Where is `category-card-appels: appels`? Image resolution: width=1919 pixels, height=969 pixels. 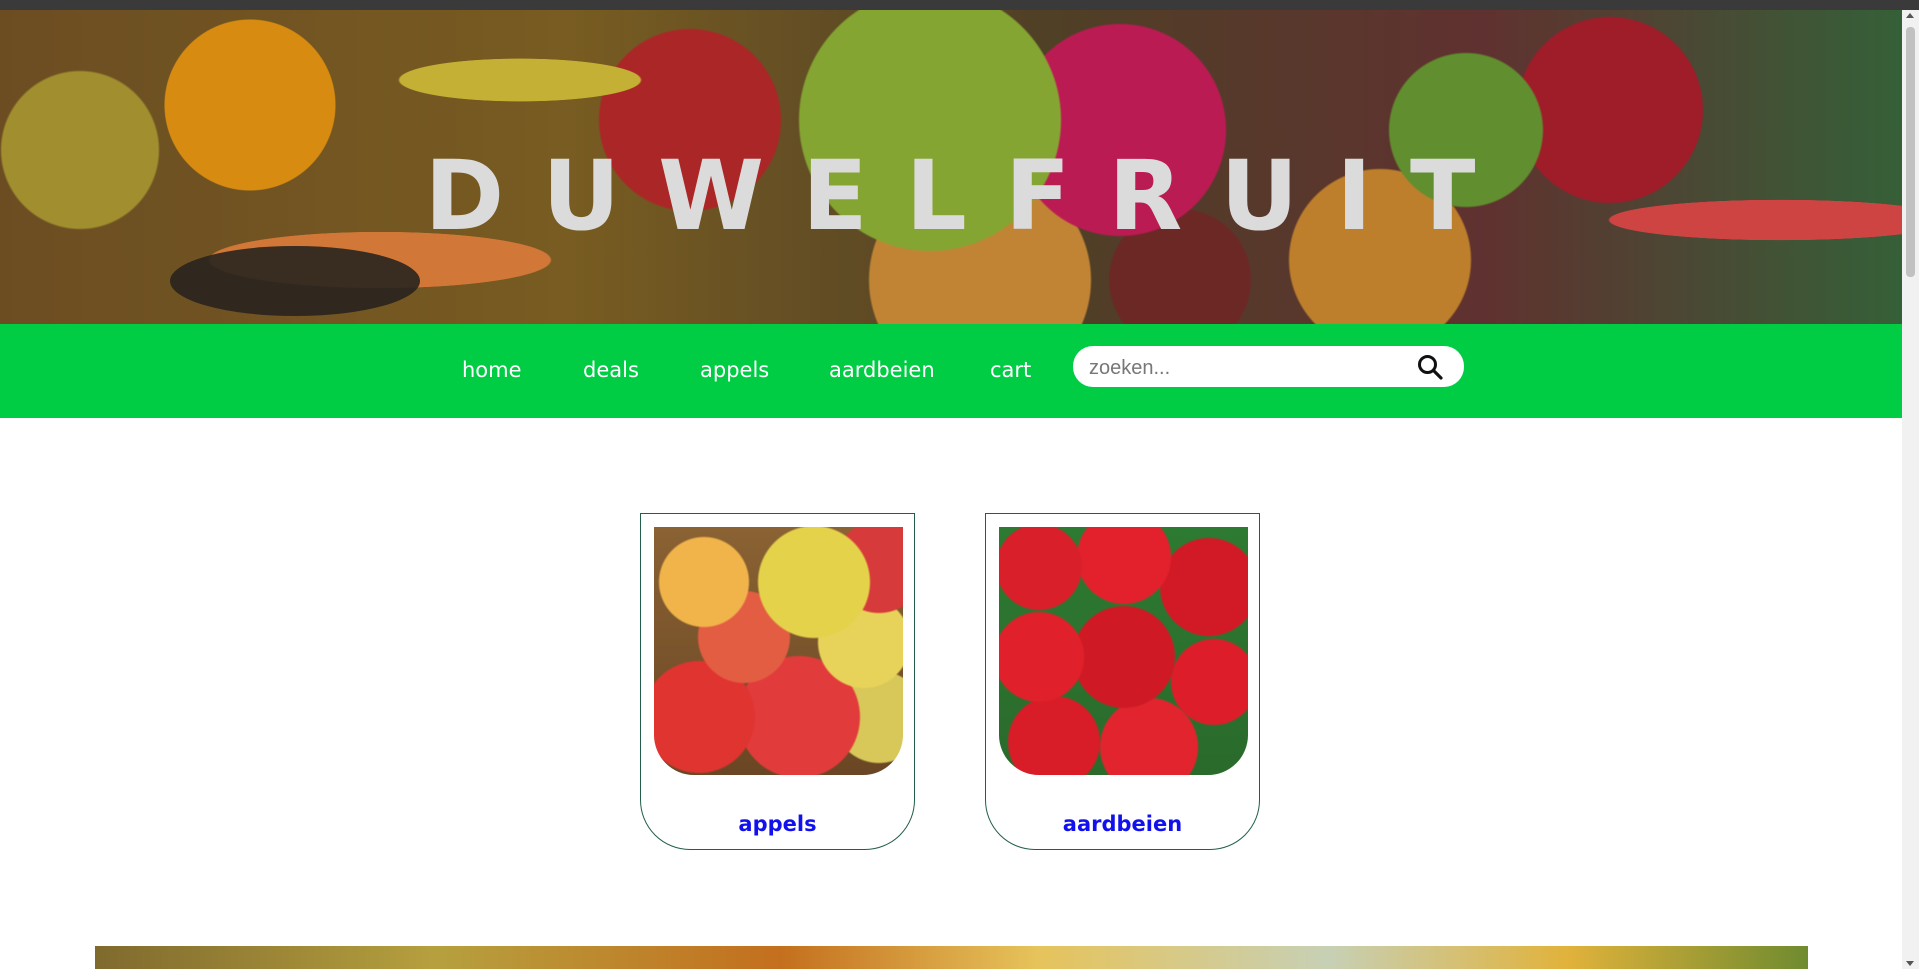
category-card-appels: appels is located at coordinates (777, 681).